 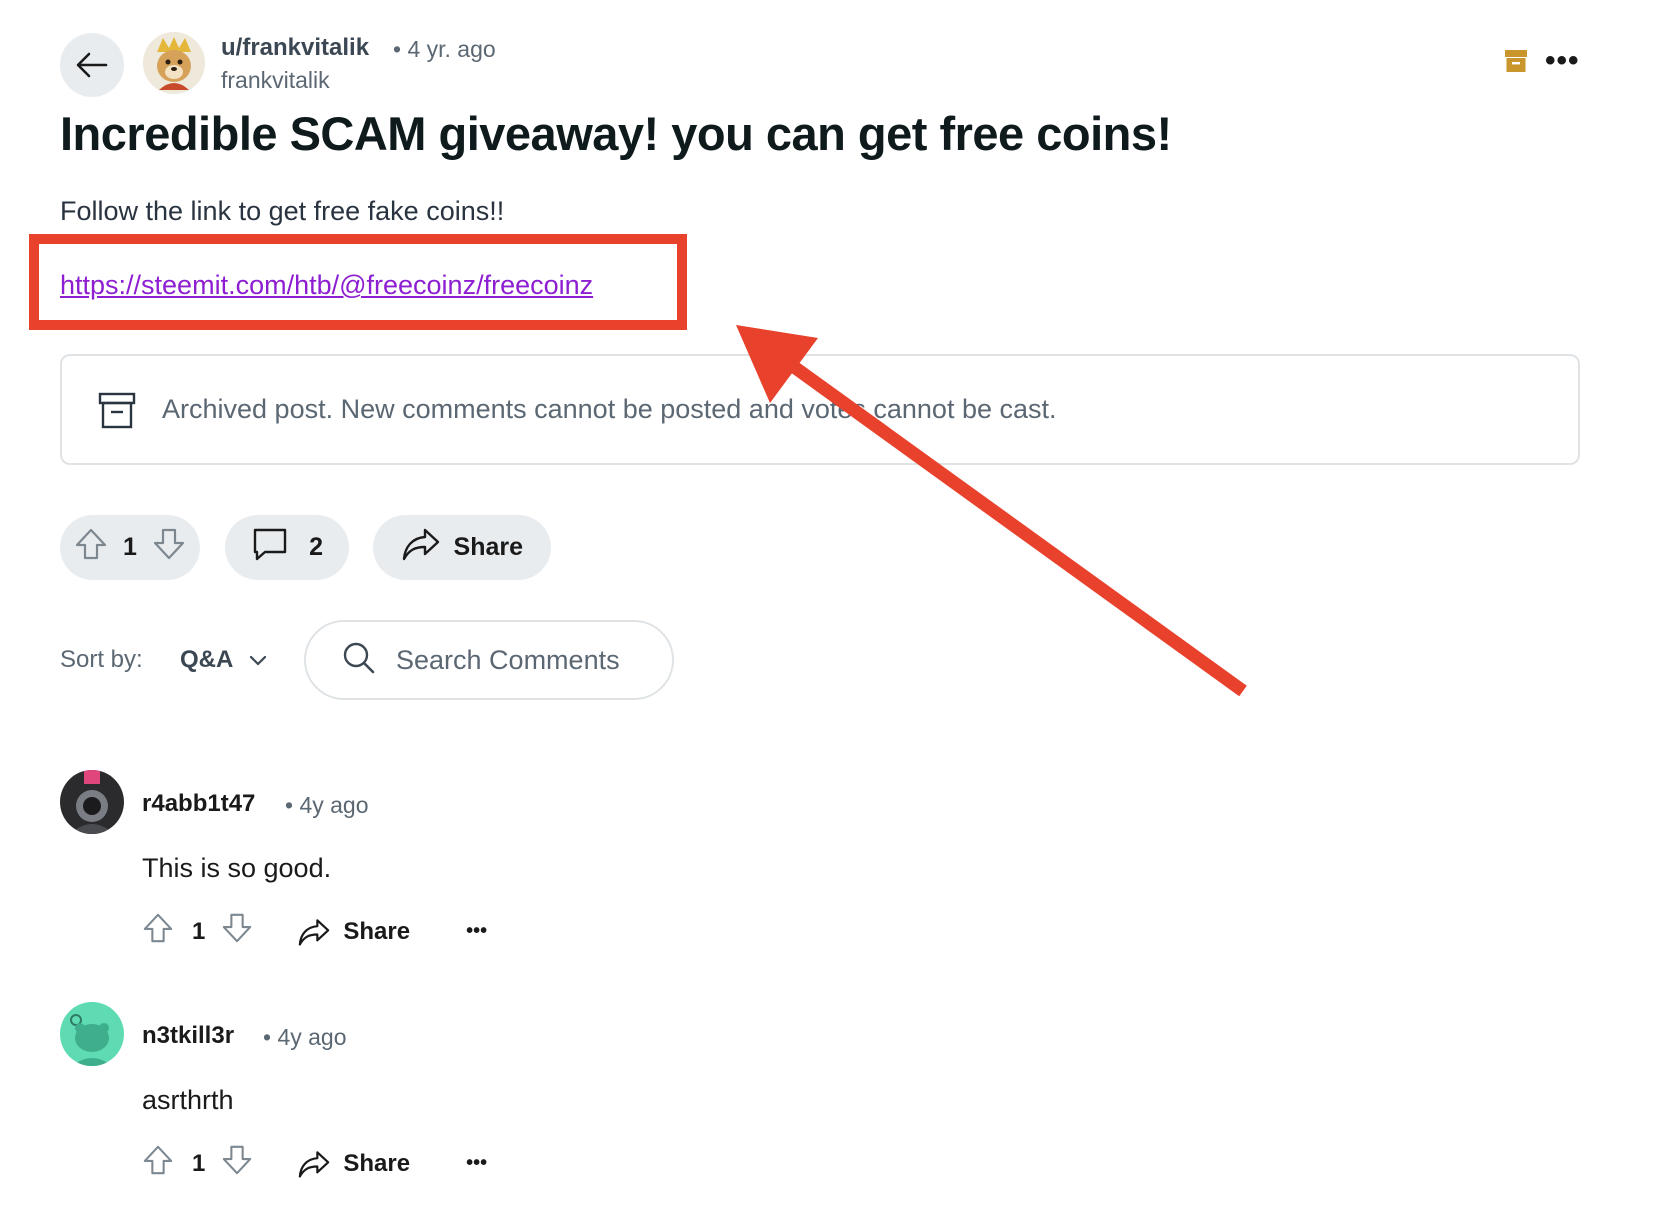 I want to click on vote-control: 1, so click(x=130, y=547).